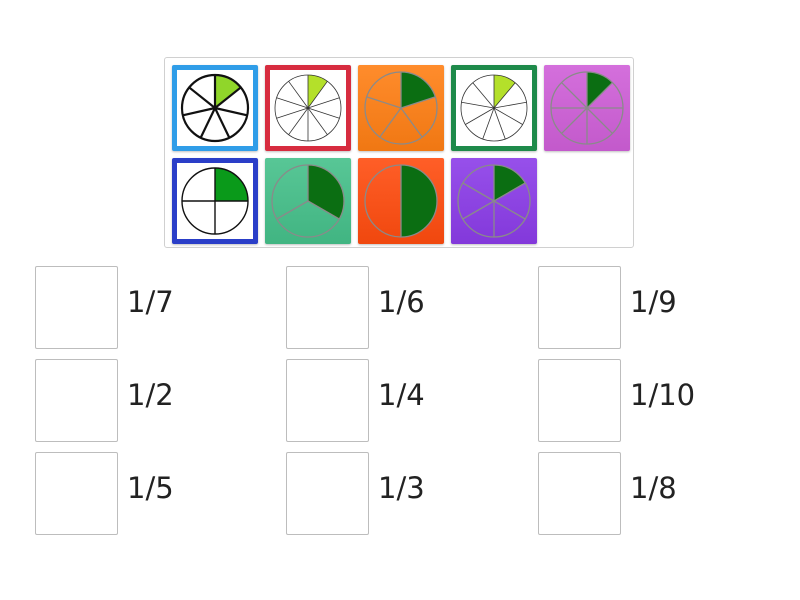 Image resolution: width=800 pixels, height=600 pixels. Describe the element at coordinates (150, 302) in the screenshot. I see `target-label: 1/7` at that location.